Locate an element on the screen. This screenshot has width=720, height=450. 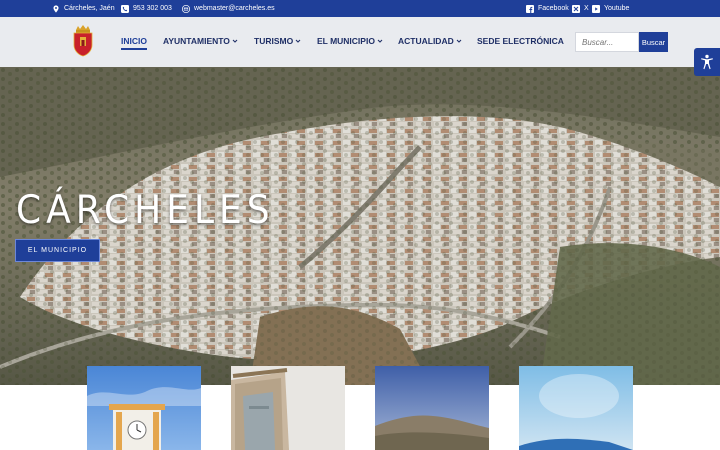
phone-link: 953 302 003 is located at coordinates (146, 8).